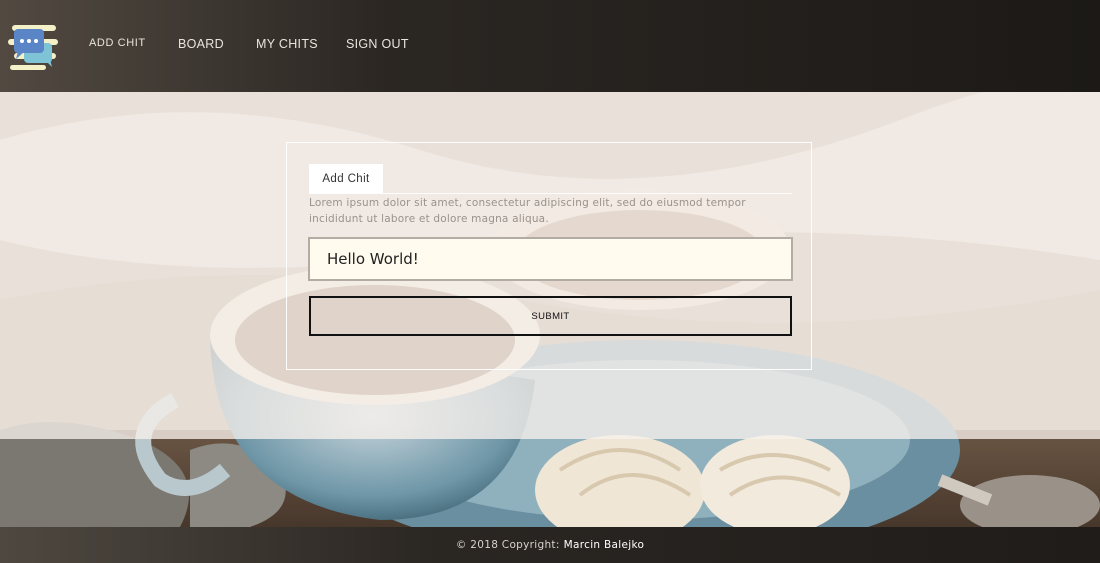 This screenshot has height=563, width=1100. Describe the element at coordinates (550, 193) in the screenshot. I see `tab-divider` at that location.